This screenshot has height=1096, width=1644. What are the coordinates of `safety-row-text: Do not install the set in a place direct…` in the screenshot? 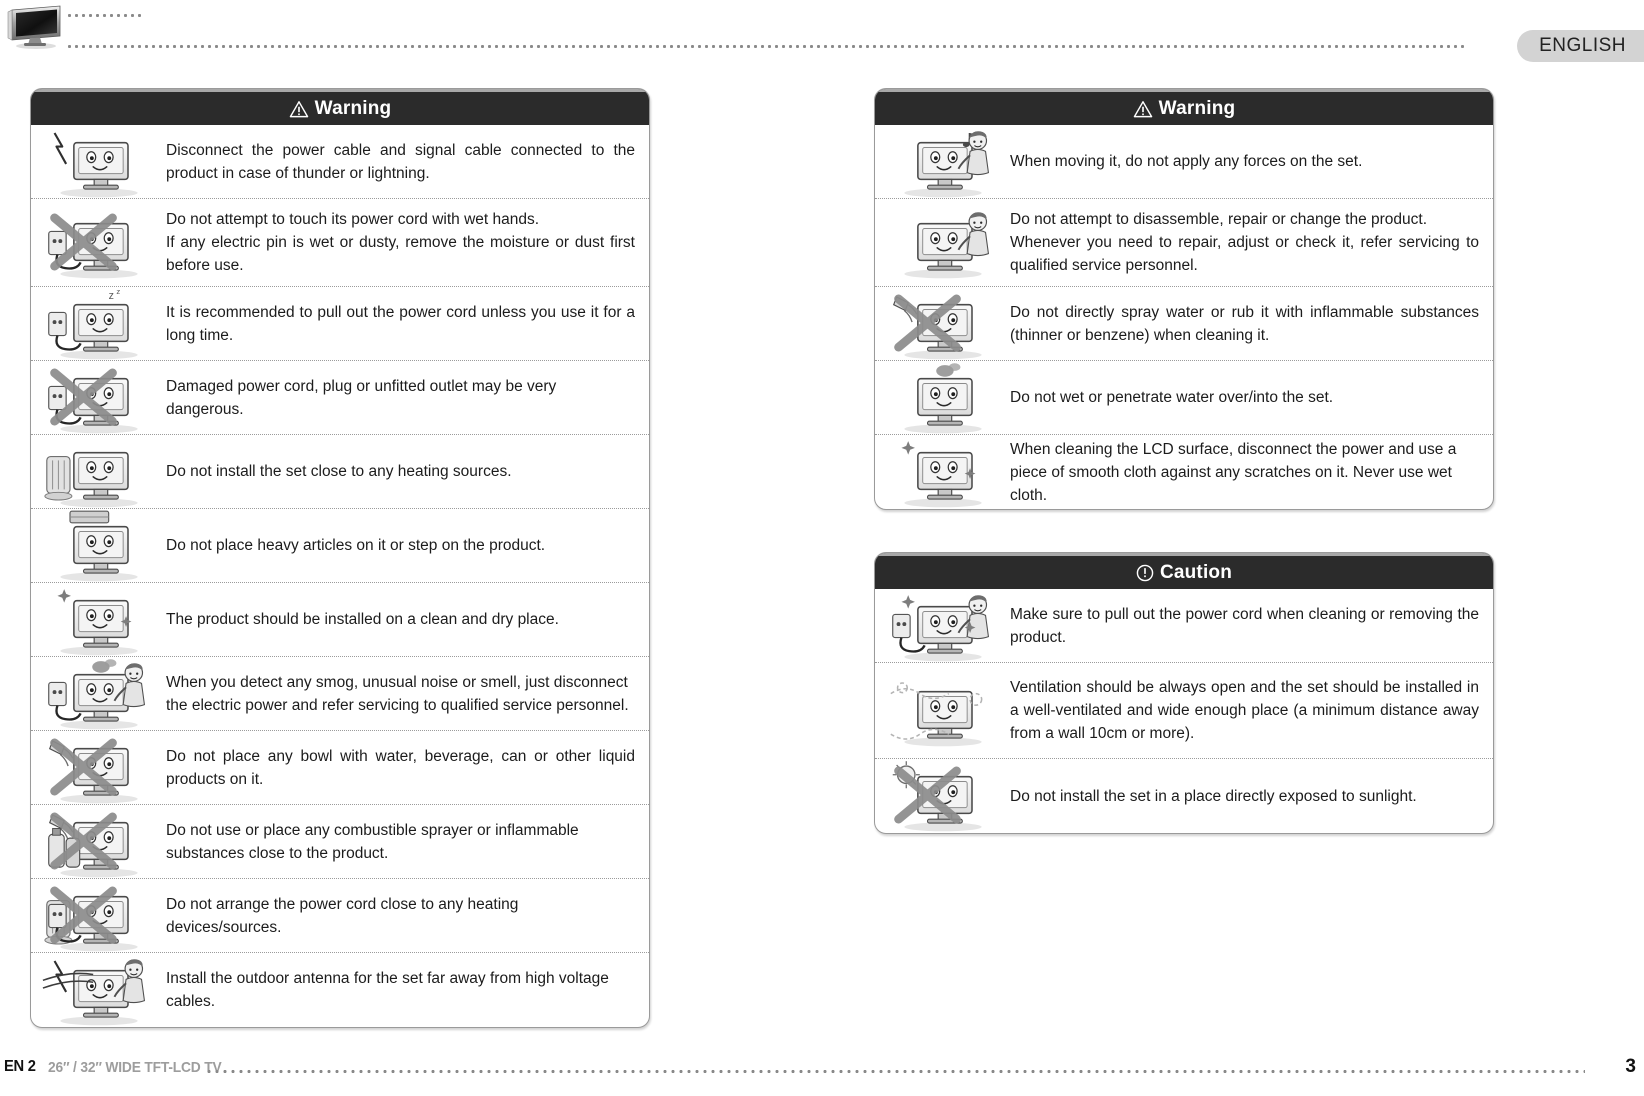 It's located at (1213, 796).